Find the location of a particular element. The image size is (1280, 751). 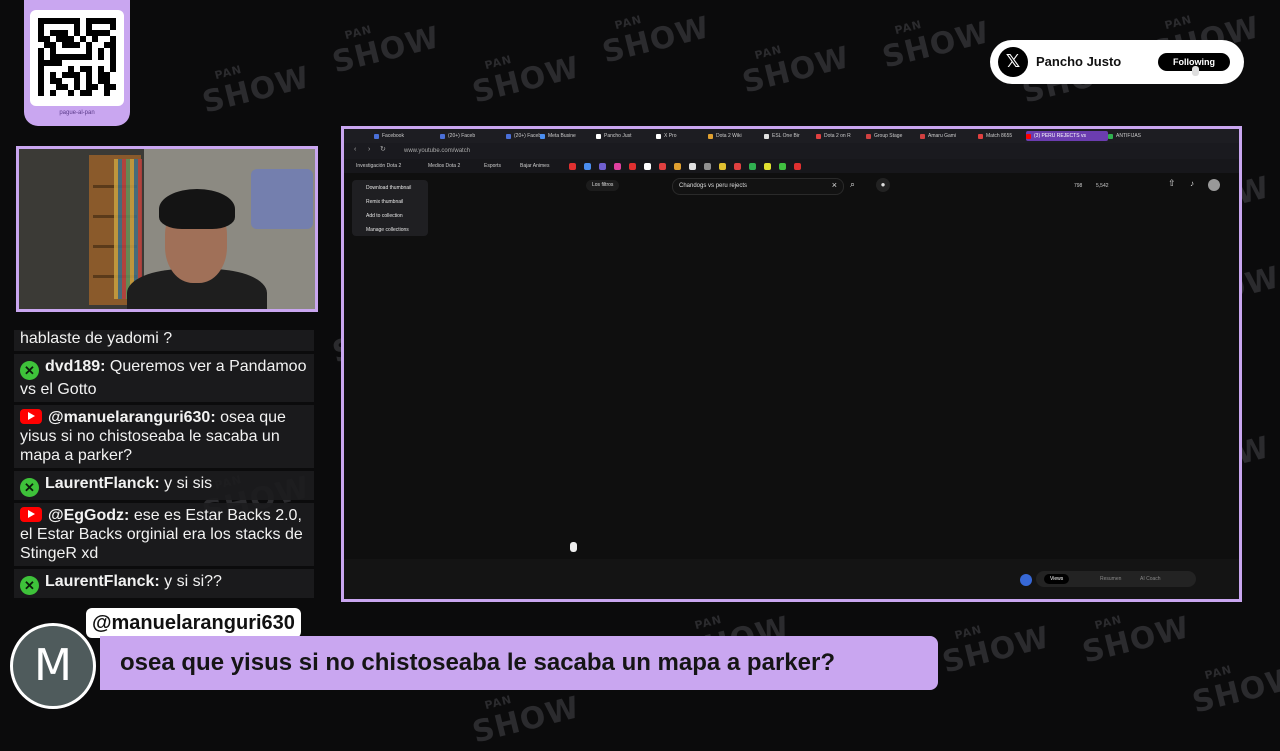

upload-icon: ⇧ is located at coordinates (1172, 183).